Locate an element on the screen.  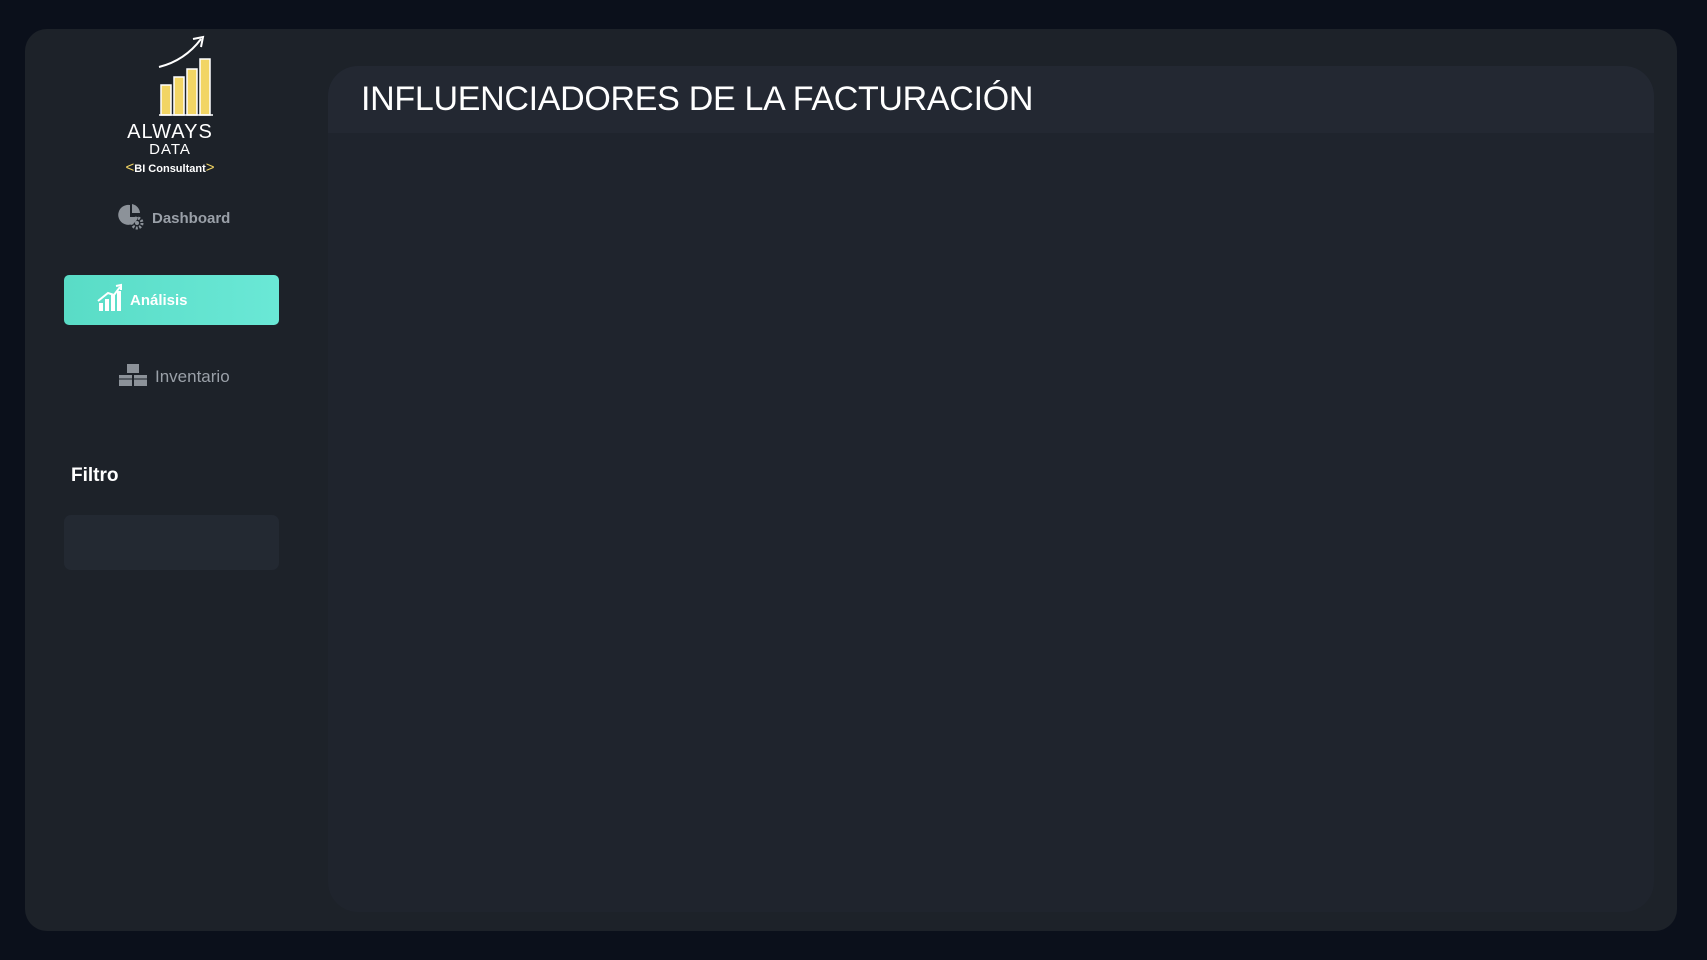
logo-chart-icon is located at coordinates (185, 75).